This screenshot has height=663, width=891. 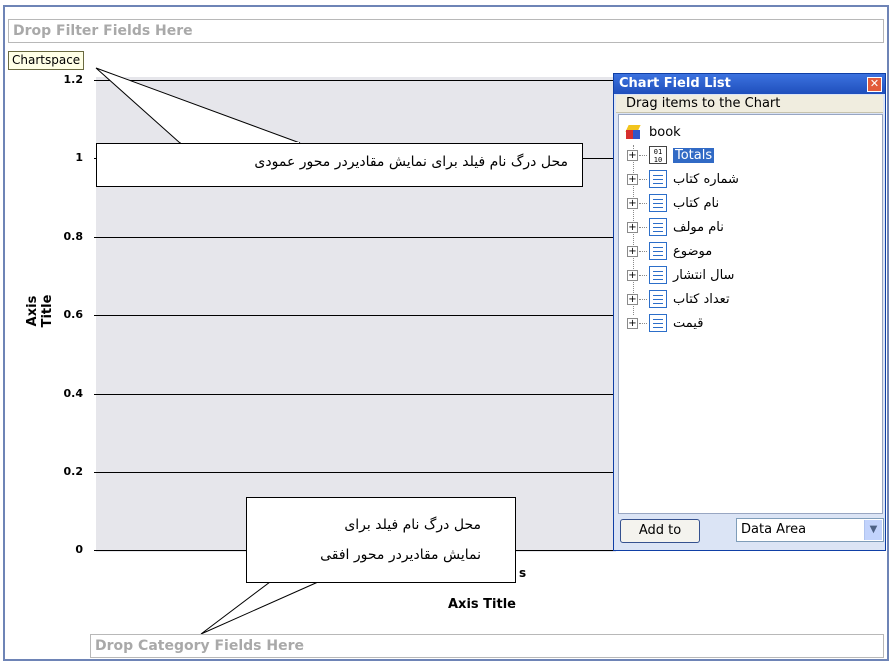 What do you see at coordinates (874, 84) in the screenshot?
I see `close-icon: ✕` at bounding box center [874, 84].